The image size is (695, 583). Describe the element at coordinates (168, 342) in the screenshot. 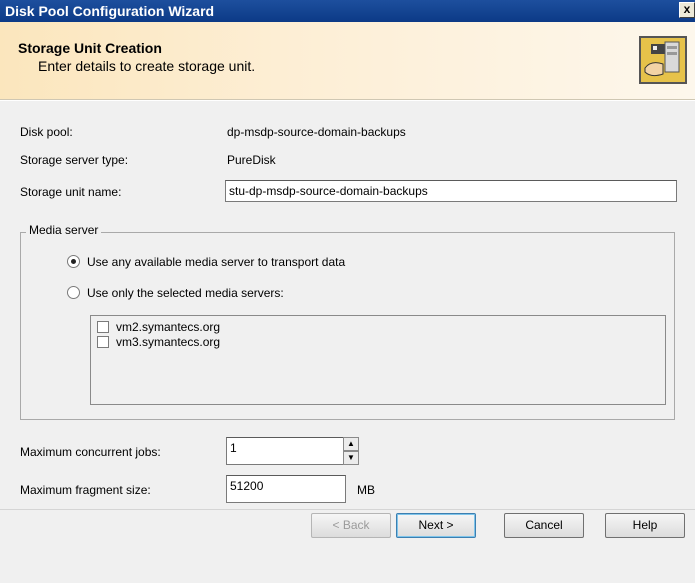

I see `server-name: vm3.symantecs.org` at that location.